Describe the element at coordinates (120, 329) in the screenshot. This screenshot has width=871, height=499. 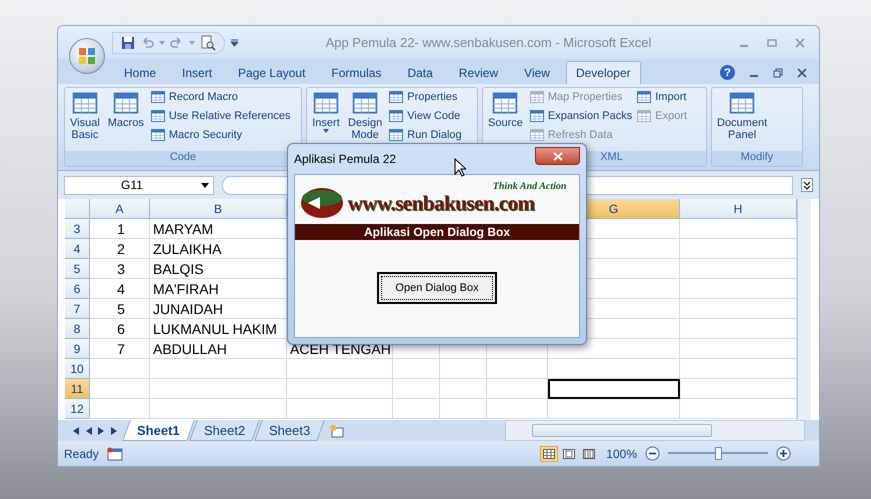
I see `table-cell: 6` at that location.